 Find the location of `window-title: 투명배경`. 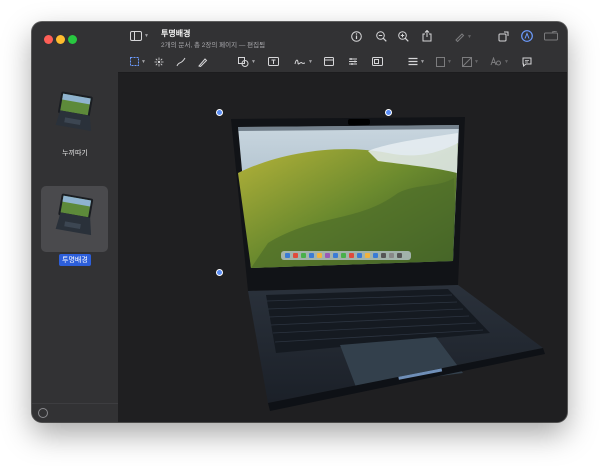

window-title: 투명배경 is located at coordinates (176, 33).